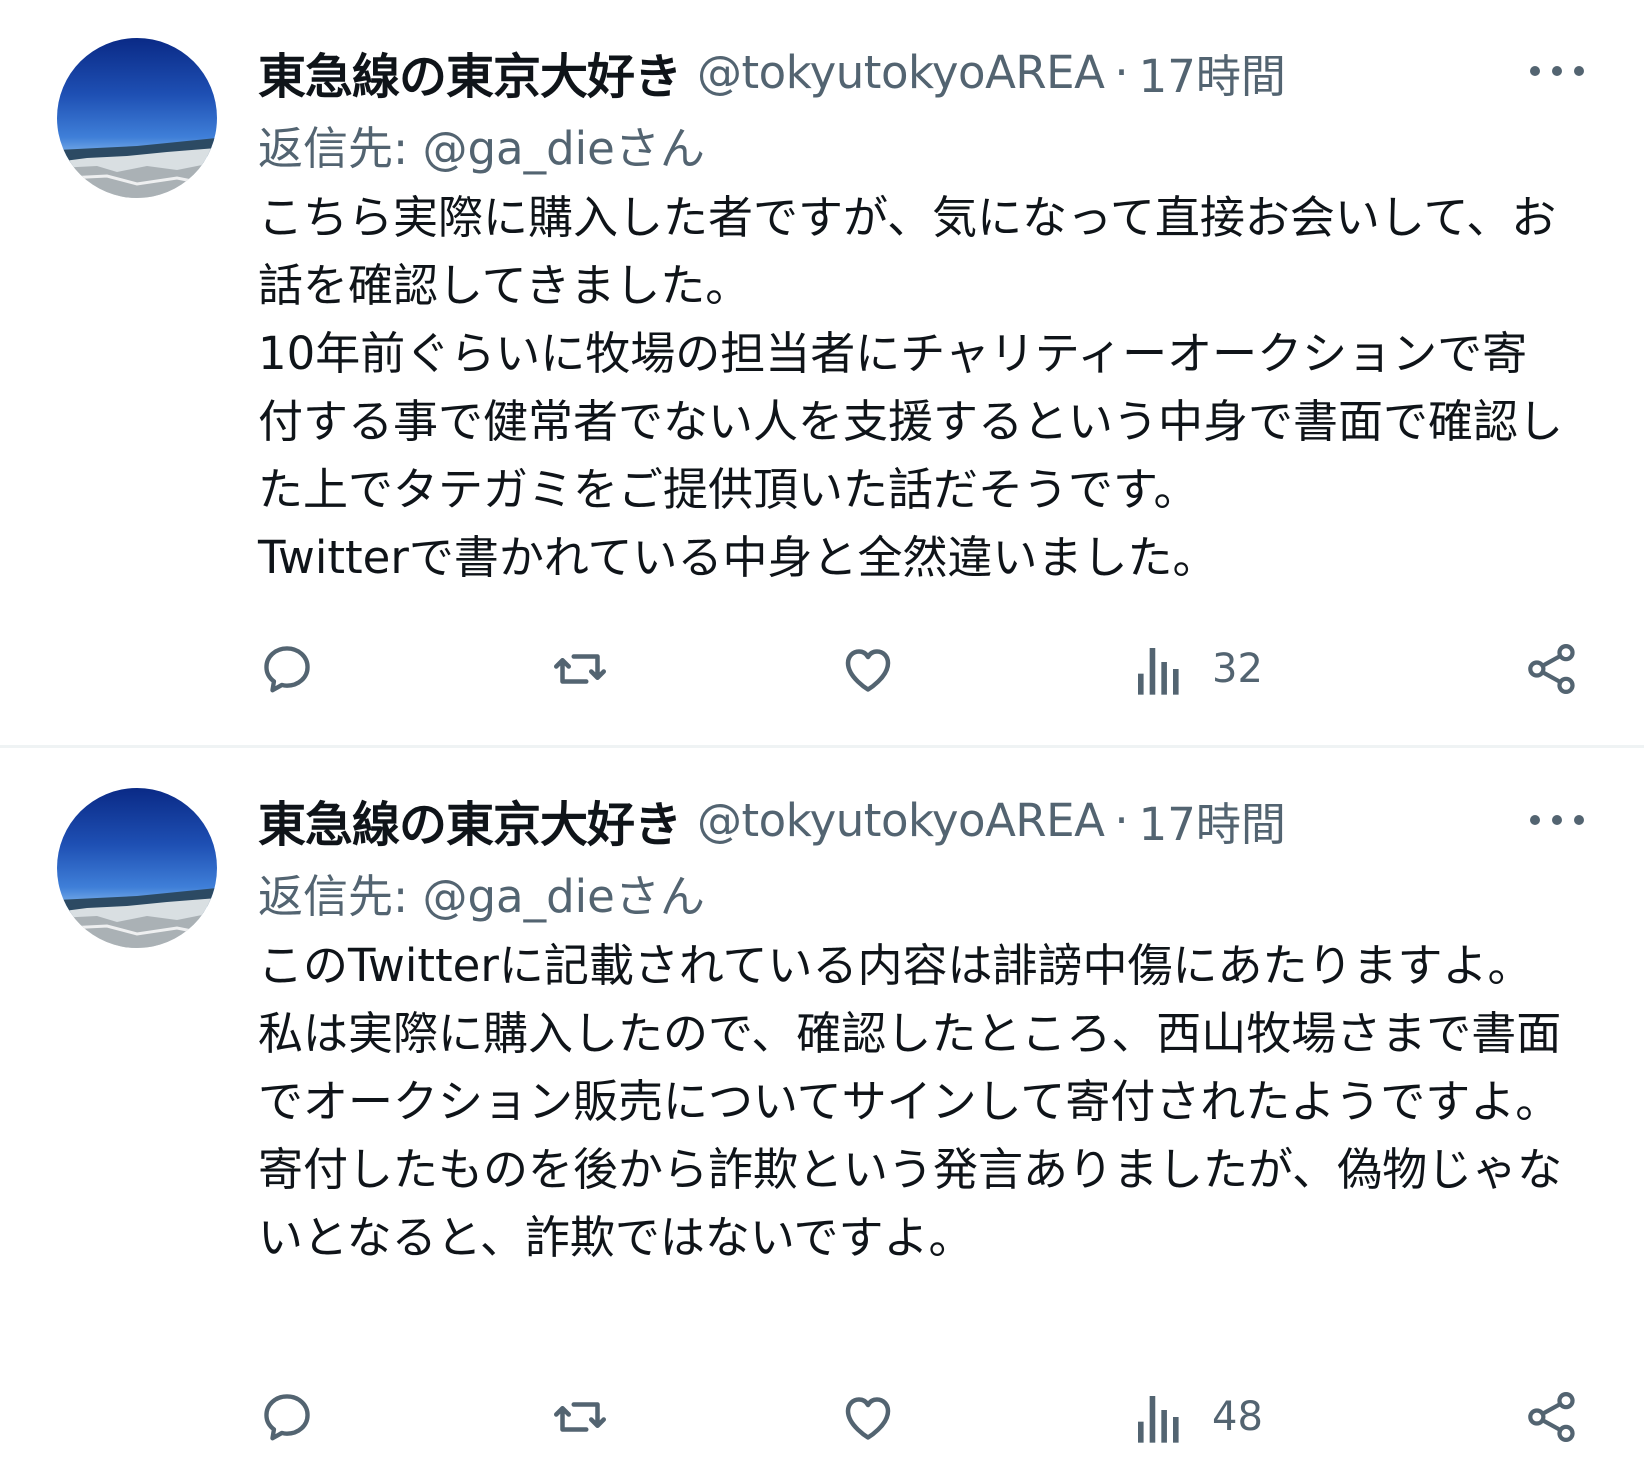  Describe the element at coordinates (1198, 669) in the screenshot. I see `views-button: 32` at that location.